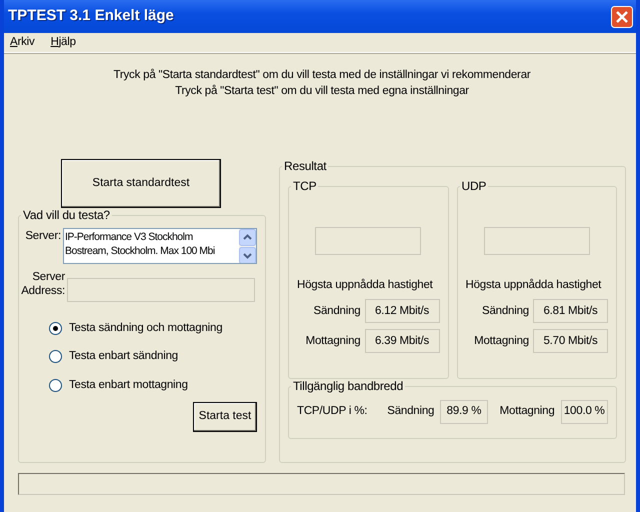  Describe the element at coordinates (225, 417) in the screenshot. I see `start-test-button: Starta test` at that location.